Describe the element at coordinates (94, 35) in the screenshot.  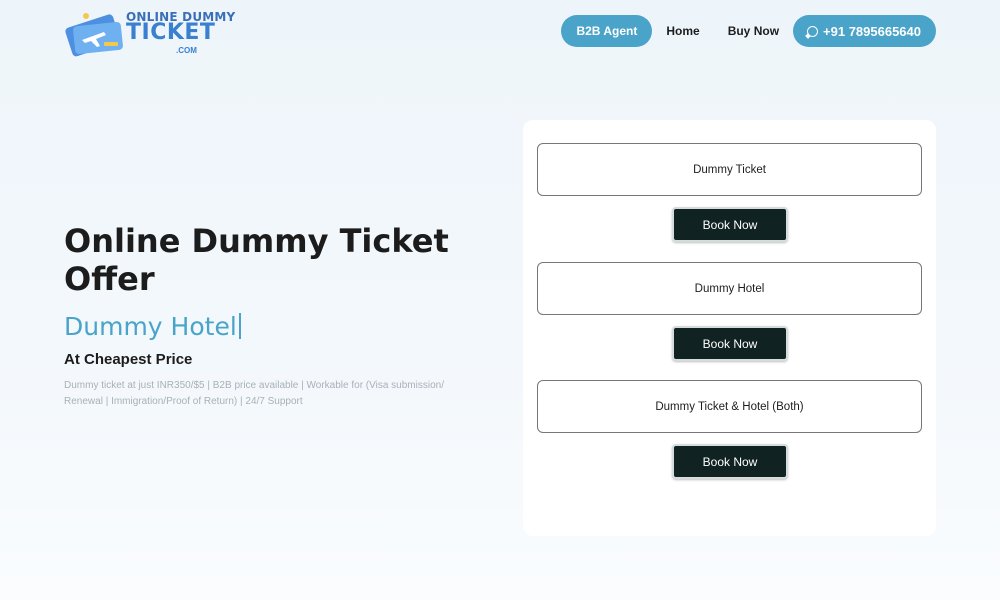
I see `ticket-plane-icon` at that location.